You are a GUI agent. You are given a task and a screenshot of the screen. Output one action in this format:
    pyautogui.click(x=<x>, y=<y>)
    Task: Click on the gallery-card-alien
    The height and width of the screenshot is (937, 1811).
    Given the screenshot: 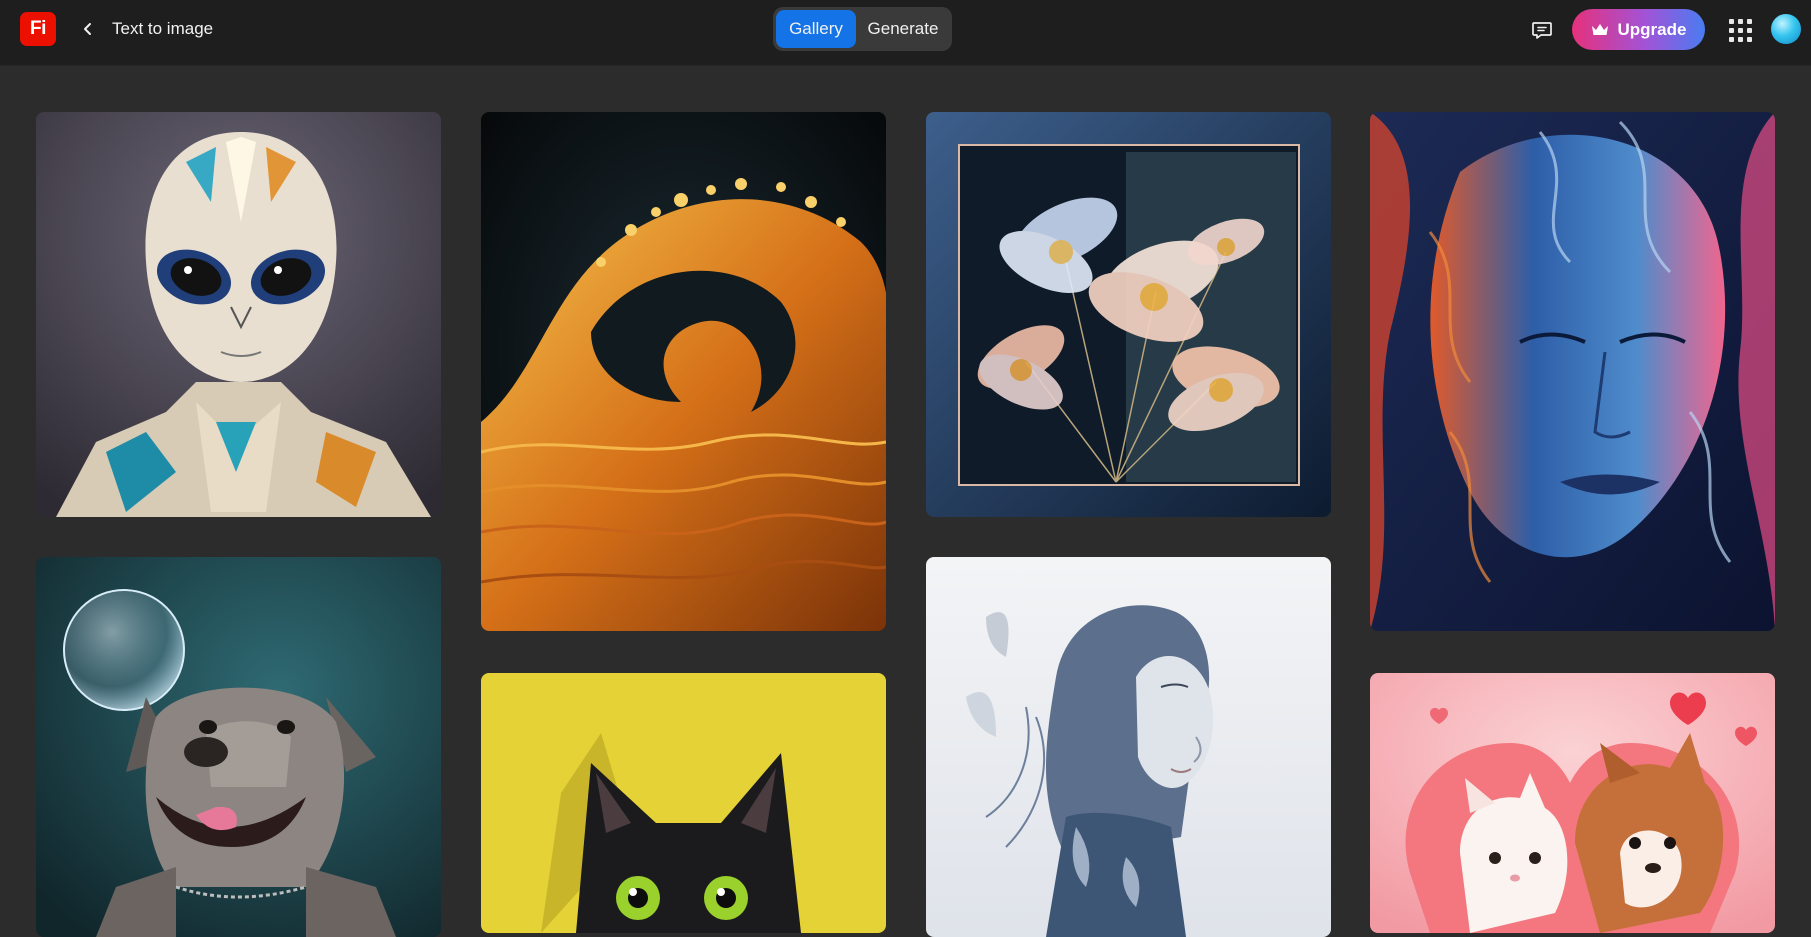 What is the action you would take?
    pyautogui.click(x=238, y=314)
    